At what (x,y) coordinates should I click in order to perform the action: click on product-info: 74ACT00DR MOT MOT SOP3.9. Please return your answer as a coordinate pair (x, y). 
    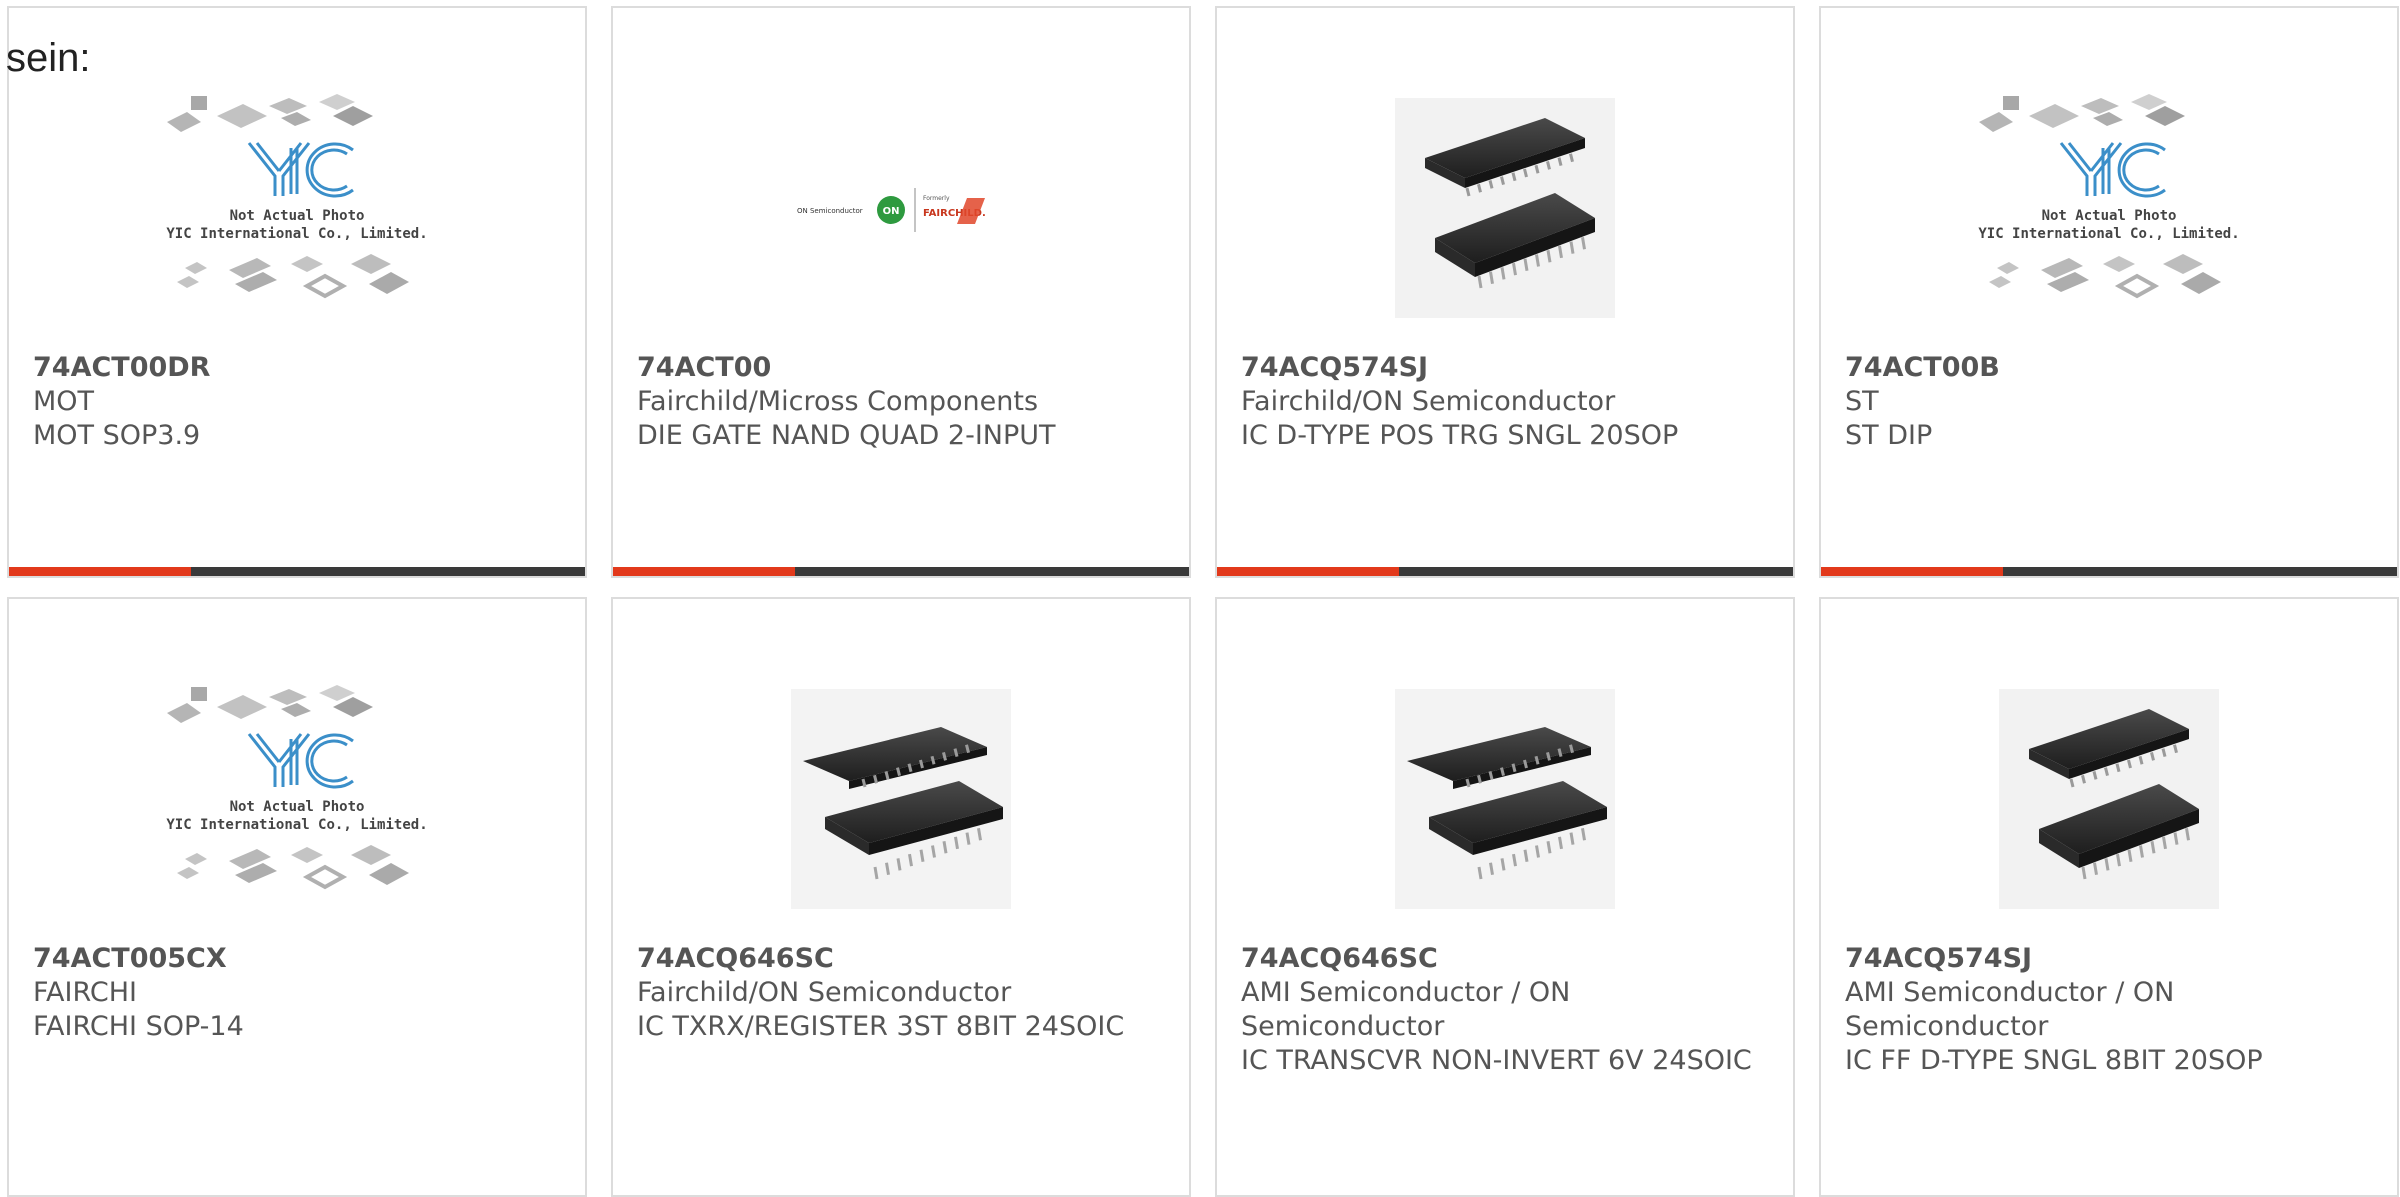
    Looking at the image, I should click on (300, 402).